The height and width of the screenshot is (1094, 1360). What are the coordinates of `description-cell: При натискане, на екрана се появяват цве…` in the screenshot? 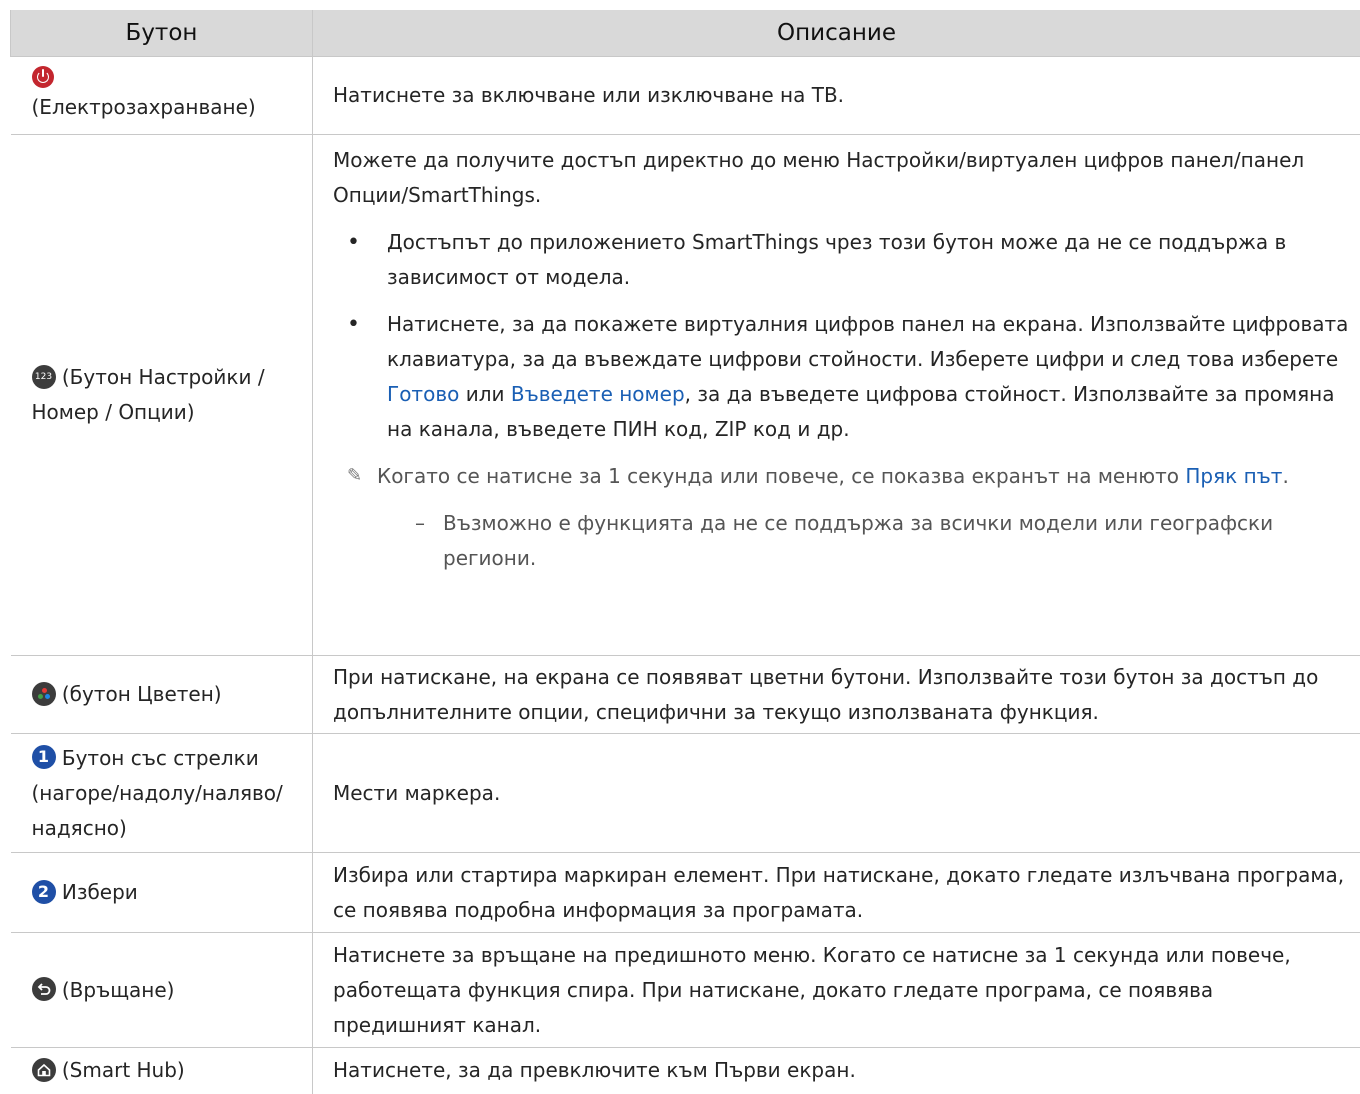 It's located at (836, 695).